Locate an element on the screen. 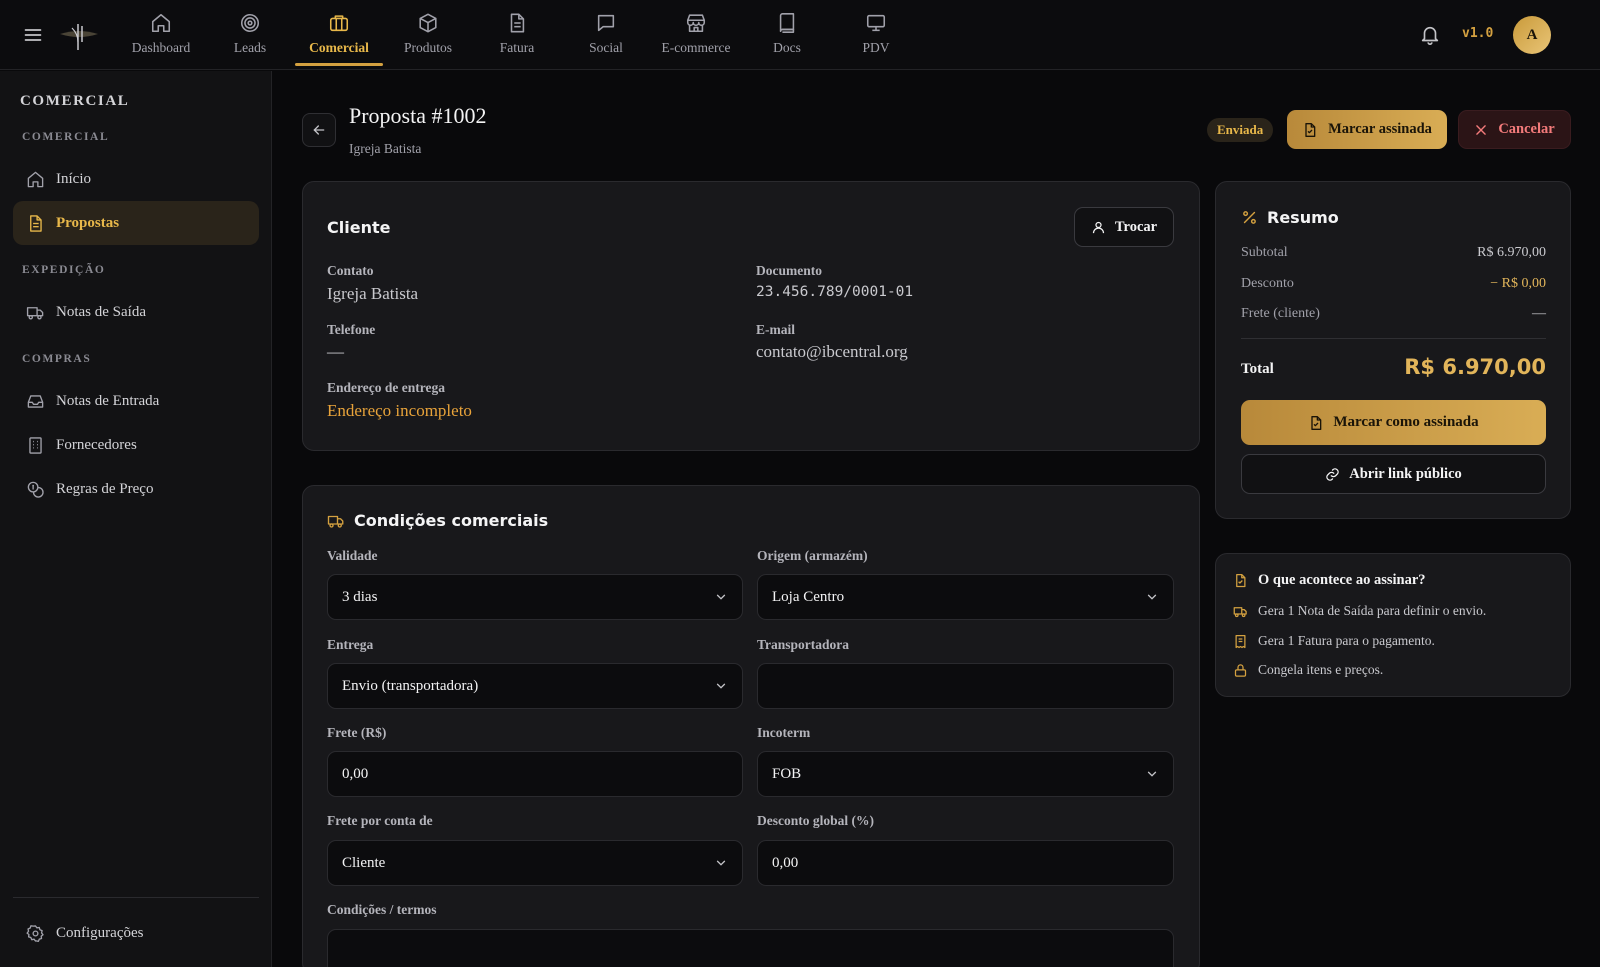 Image resolution: width=1600 pixels, height=967 pixels. nav-dashboard: Dashboard is located at coordinates (161, 33).